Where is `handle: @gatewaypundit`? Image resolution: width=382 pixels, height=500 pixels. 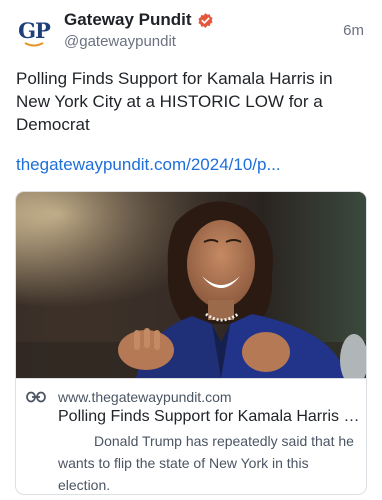
handle: @gatewaypundit is located at coordinates (120, 41).